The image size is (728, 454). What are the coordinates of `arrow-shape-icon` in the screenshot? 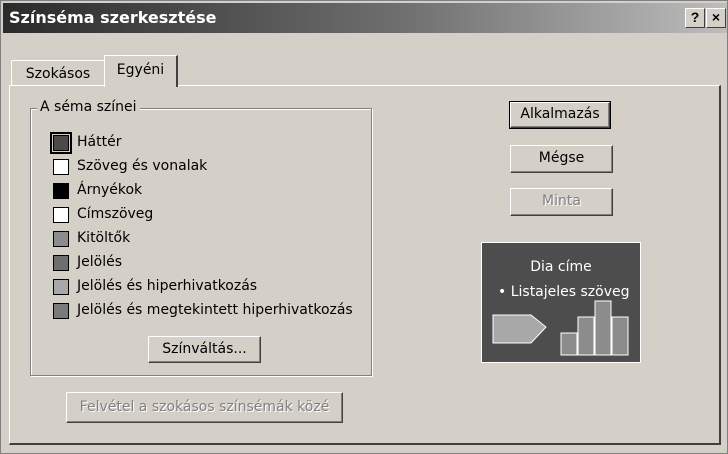 It's located at (519, 329).